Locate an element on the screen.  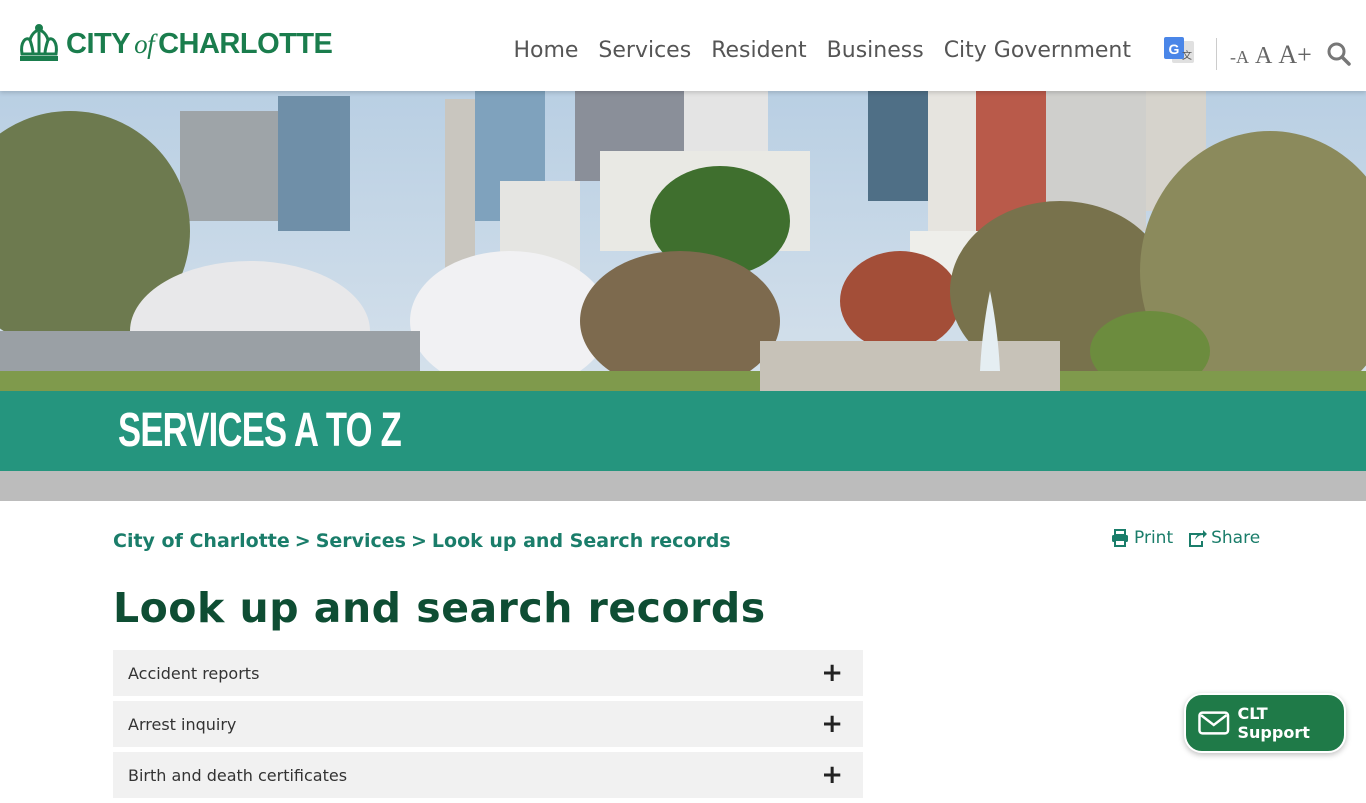
city-logo: CITY of CHARLOTTE is located at coordinates (174, 44).